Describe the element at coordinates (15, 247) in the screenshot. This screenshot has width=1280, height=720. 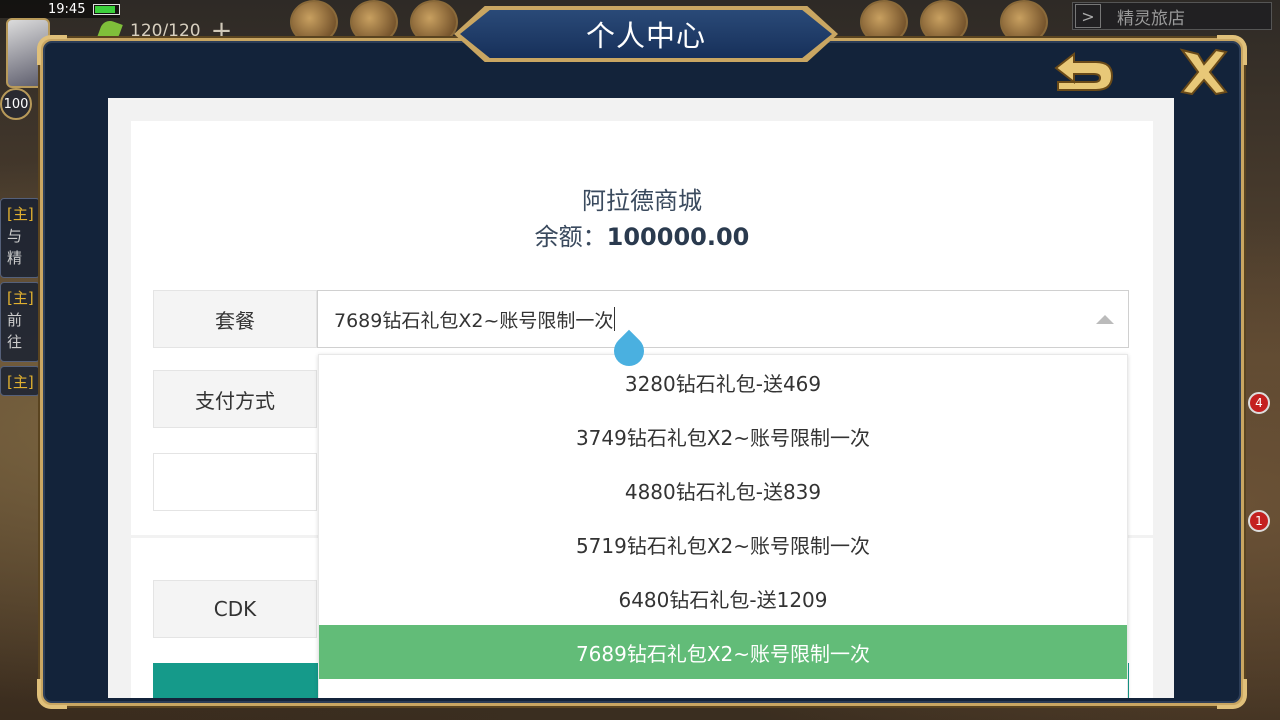
I see `quest-text: 与精` at that location.